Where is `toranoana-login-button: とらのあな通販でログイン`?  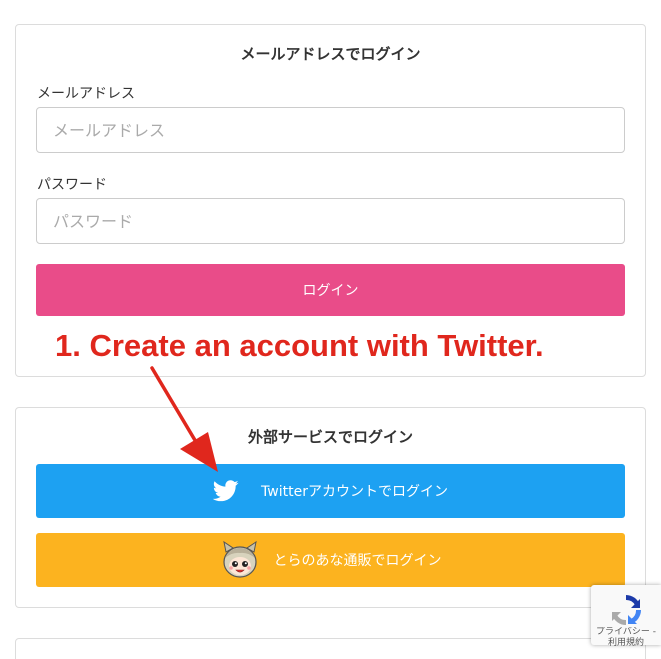 toranoana-login-button: とらのあな通販でログイン is located at coordinates (330, 560).